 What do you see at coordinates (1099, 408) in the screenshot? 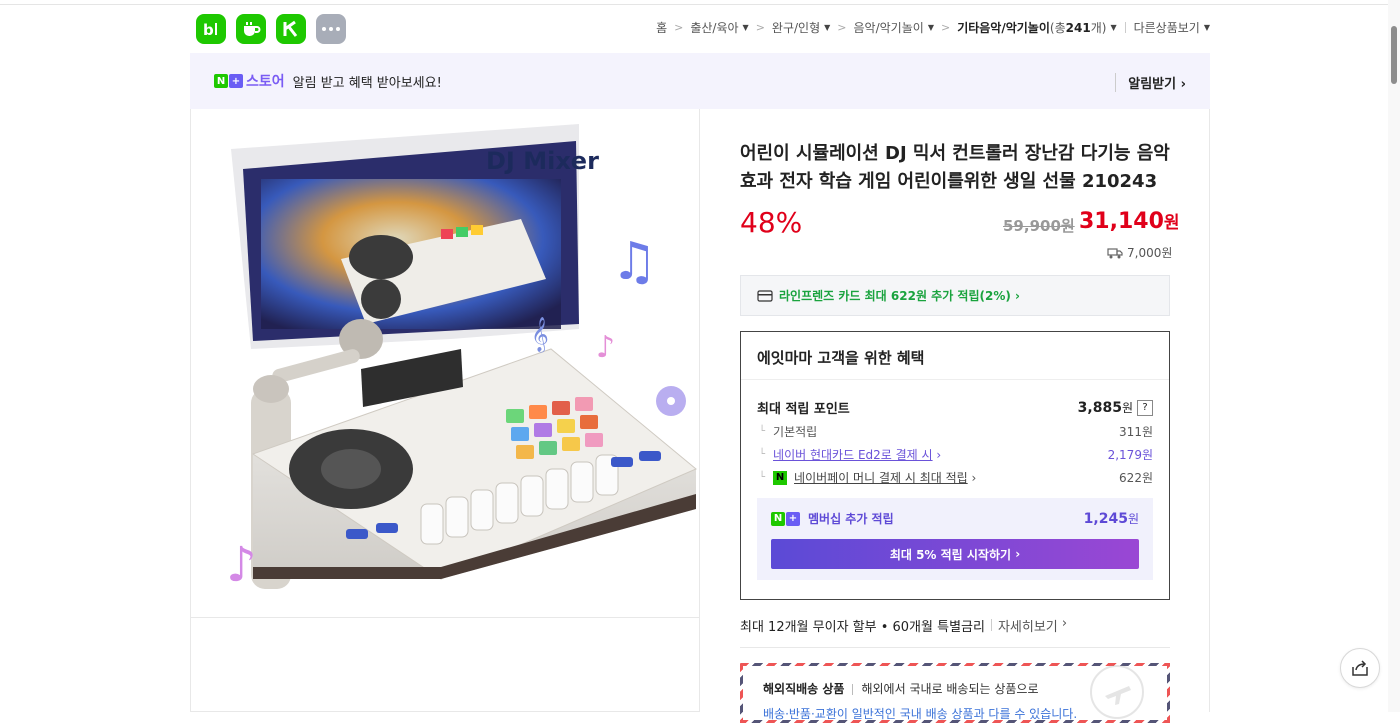
I see `max-points-number: 3,885` at bounding box center [1099, 408].